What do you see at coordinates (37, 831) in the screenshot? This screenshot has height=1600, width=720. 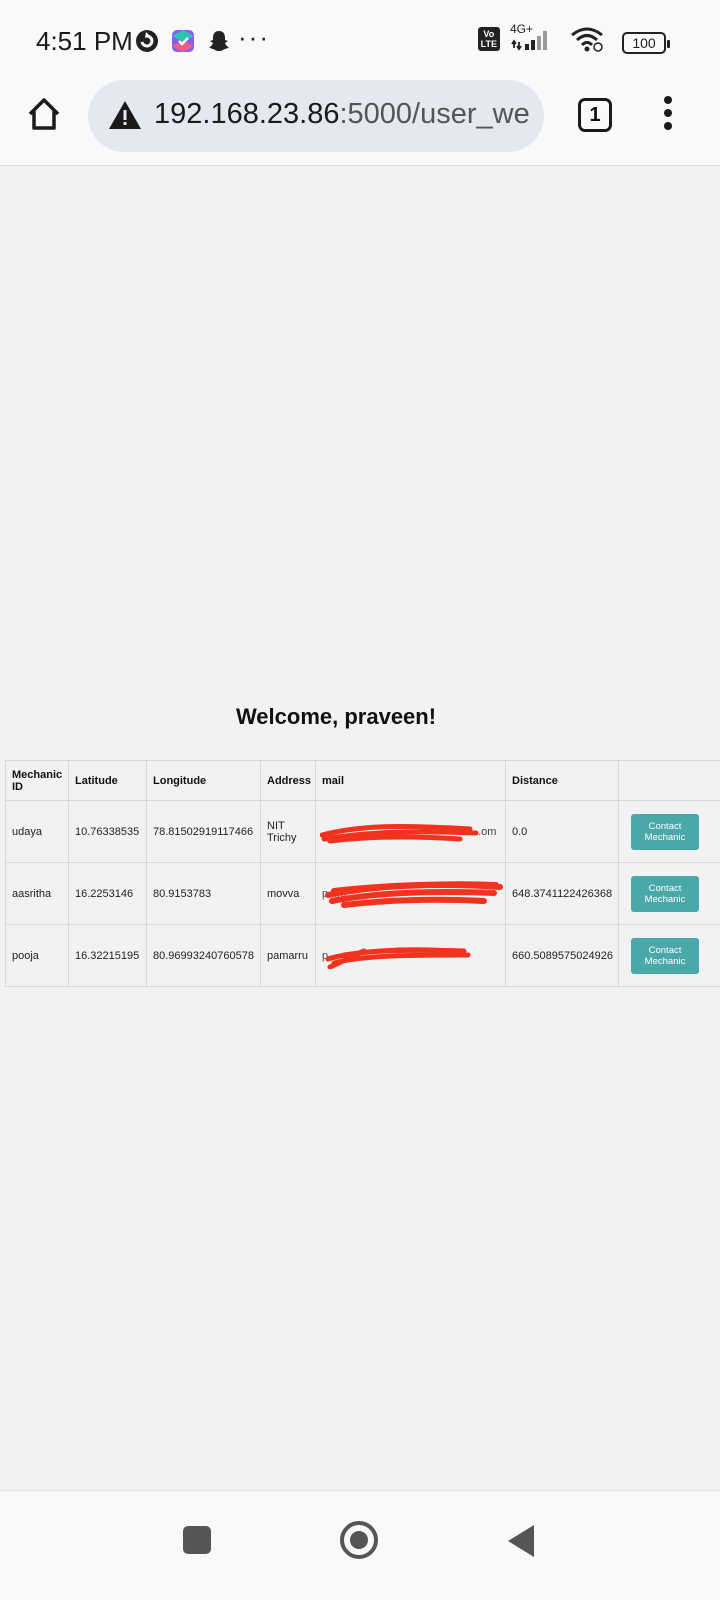 I see `cell-mechanic-id: udaya` at bounding box center [37, 831].